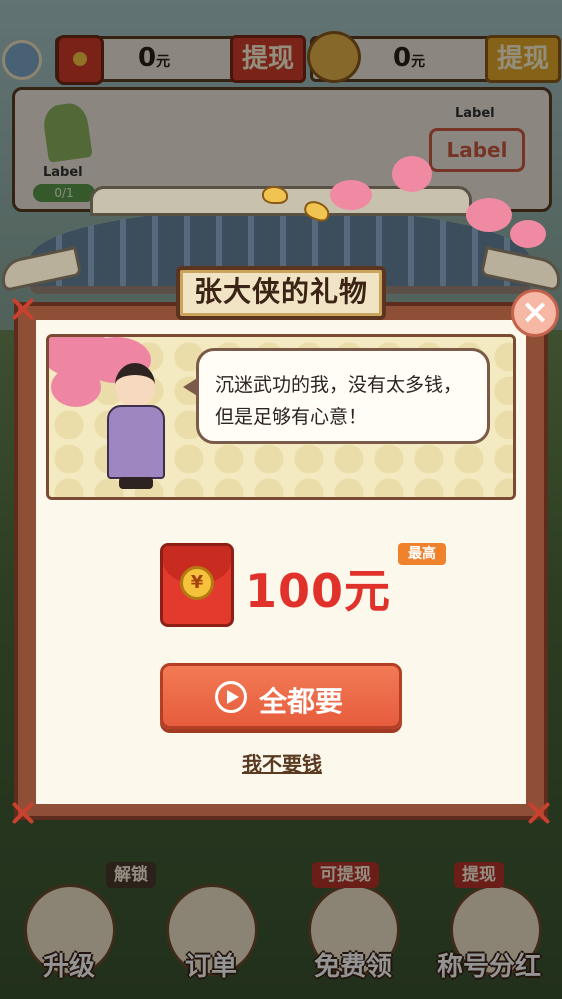  Describe the element at coordinates (318, 591) in the screenshot. I see `reward-amount: 100元` at that location.